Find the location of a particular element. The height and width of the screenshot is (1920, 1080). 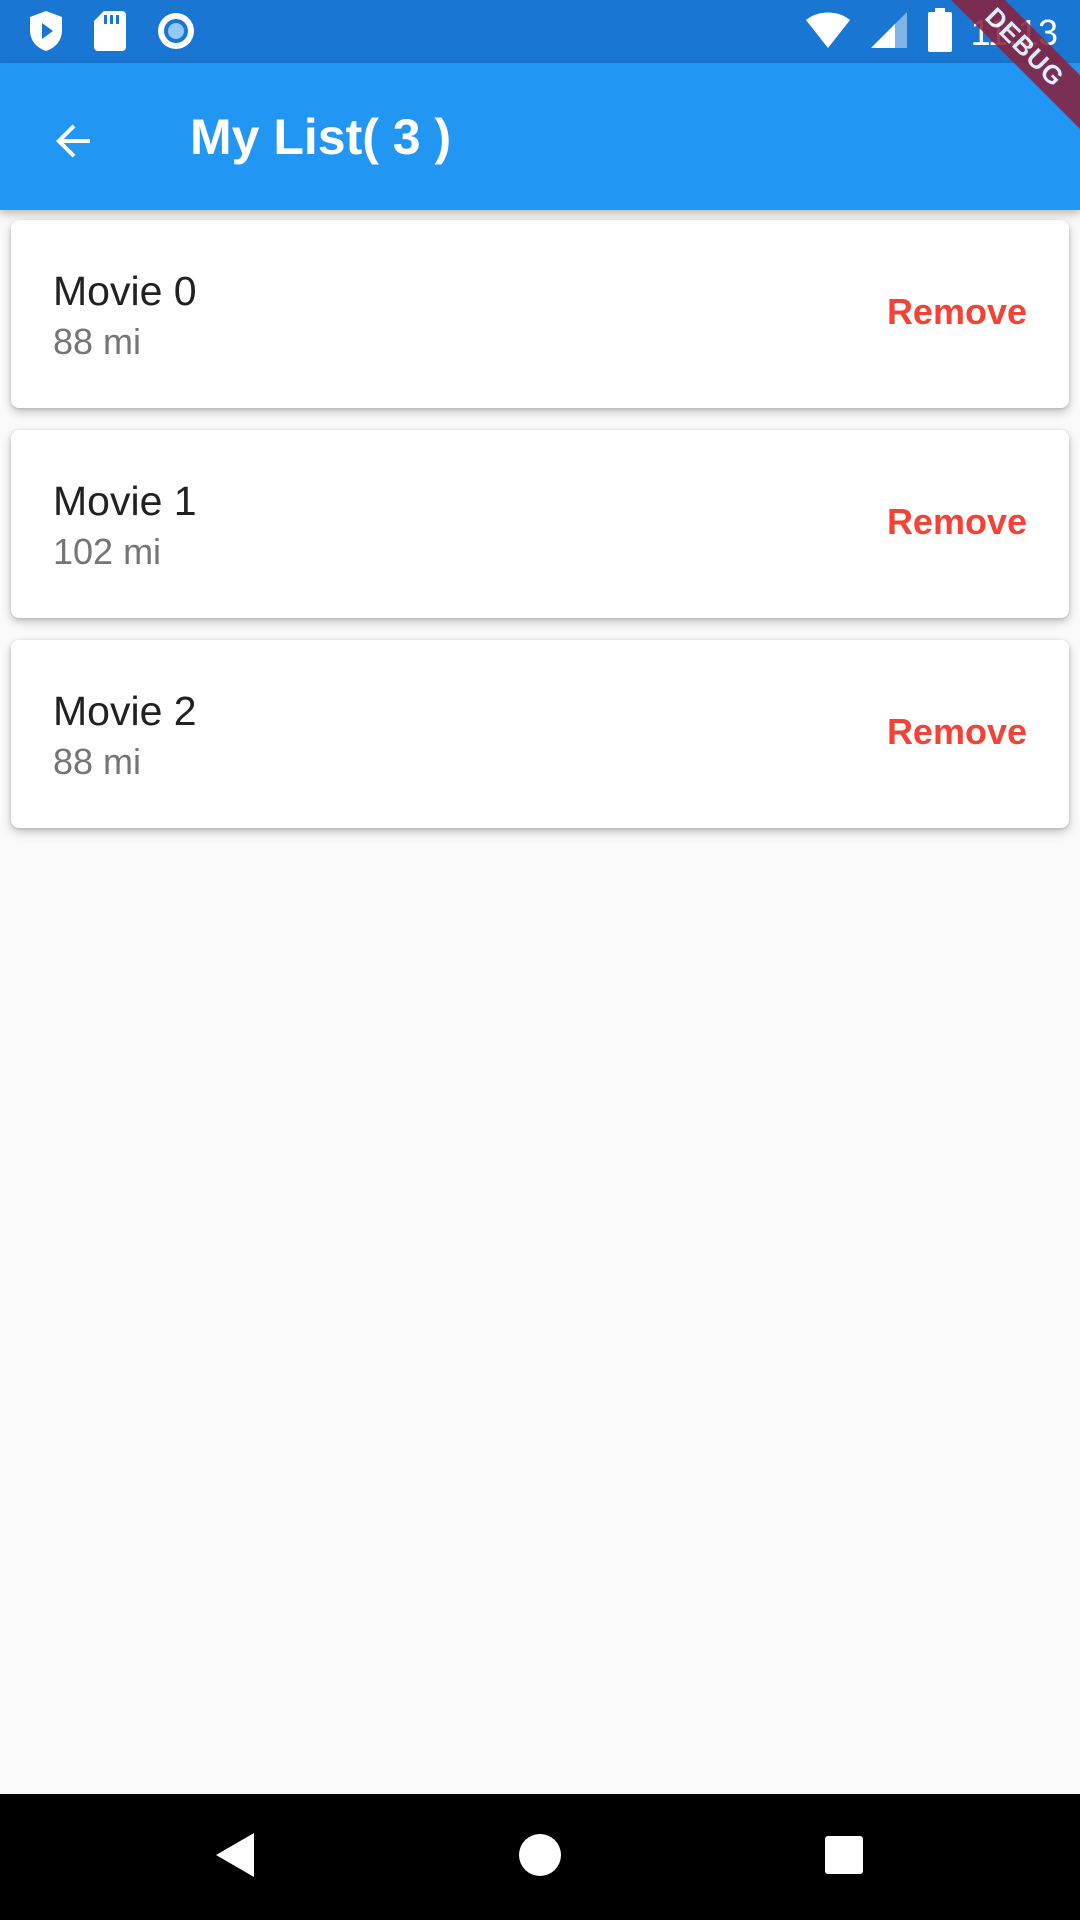

battery-icon is located at coordinates (940, 32).